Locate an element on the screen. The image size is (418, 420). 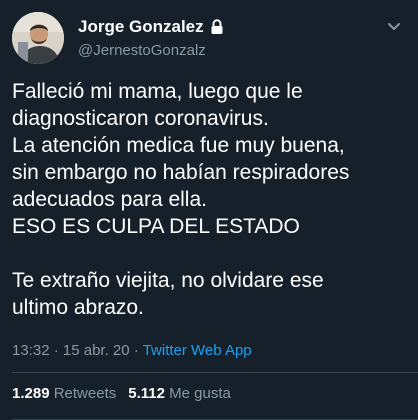
author-identity: Jorge Gonzalez @JernestoGonzalz is located at coordinates (151, 37).